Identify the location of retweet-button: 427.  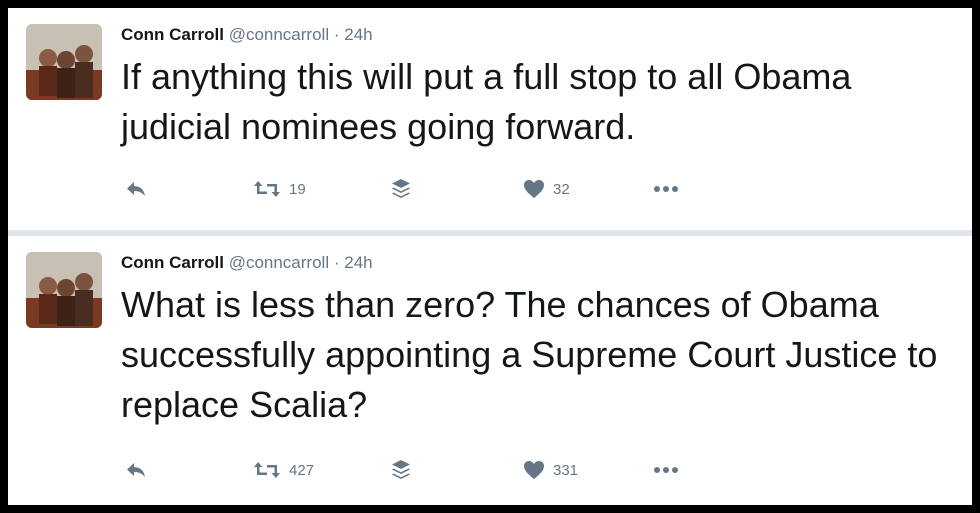
(283, 470).